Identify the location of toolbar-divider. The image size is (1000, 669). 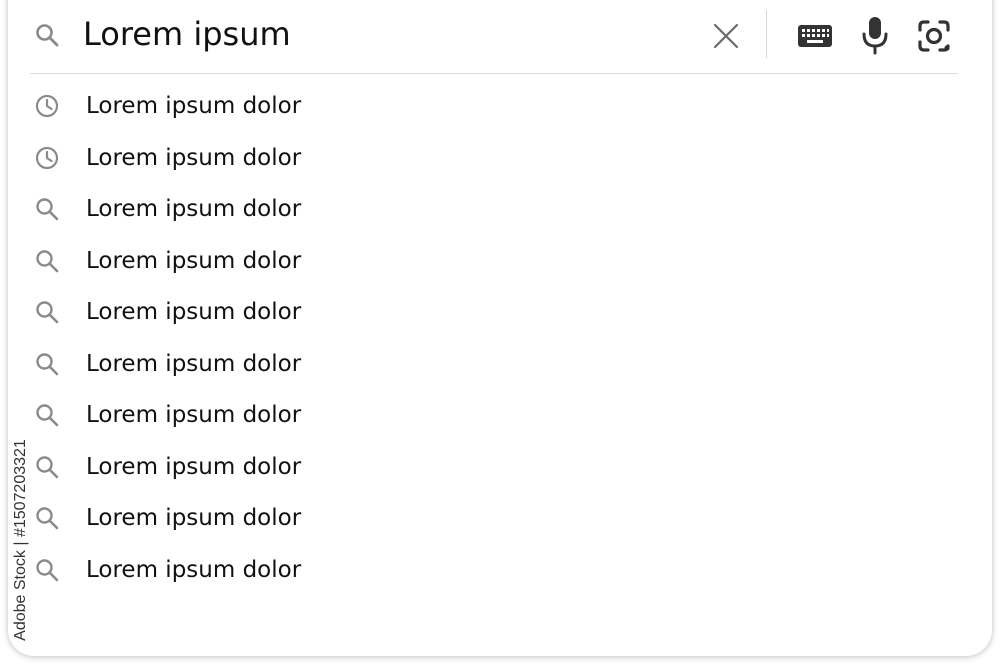
(766, 34).